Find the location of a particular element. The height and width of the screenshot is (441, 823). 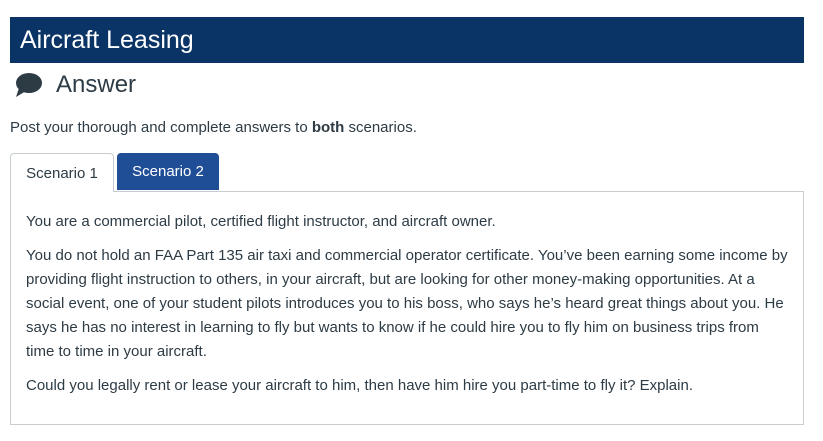

tab-scenario-2-label: Scenario 2 is located at coordinates (168, 171).